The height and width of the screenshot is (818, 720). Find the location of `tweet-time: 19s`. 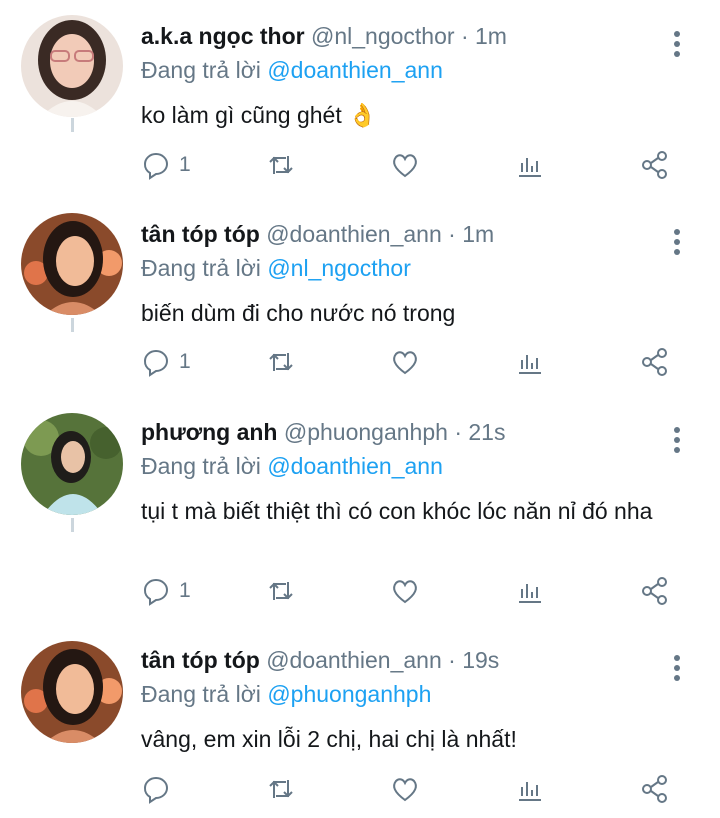

tweet-time: 19s is located at coordinates (480, 660).